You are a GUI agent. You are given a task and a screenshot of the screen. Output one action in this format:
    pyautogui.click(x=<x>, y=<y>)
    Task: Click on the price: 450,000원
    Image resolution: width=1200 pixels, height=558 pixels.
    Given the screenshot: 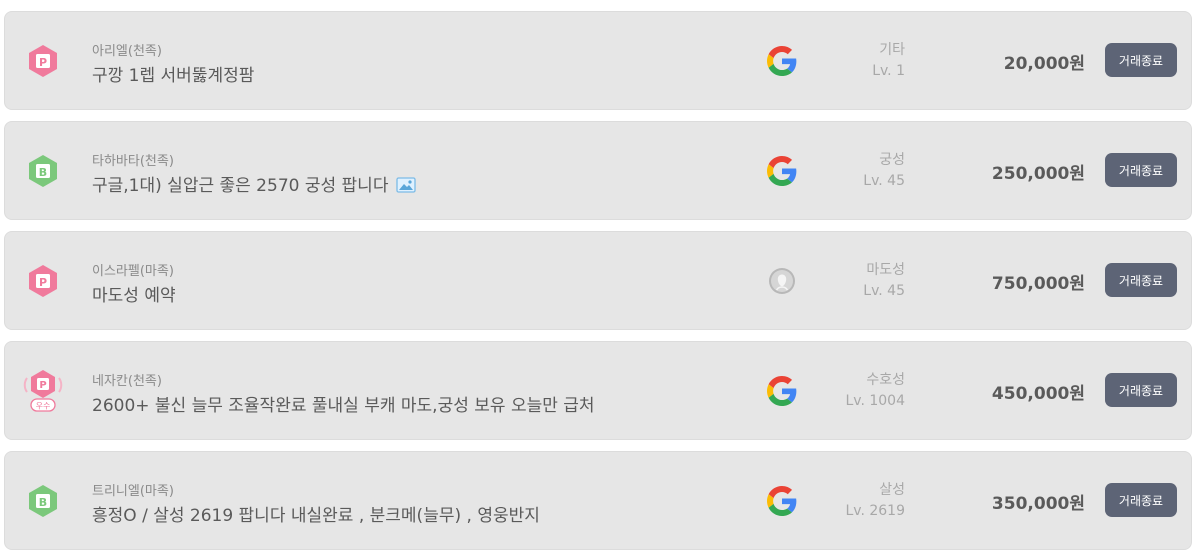 What is the action you would take?
    pyautogui.click(x=1038, y=394)
    